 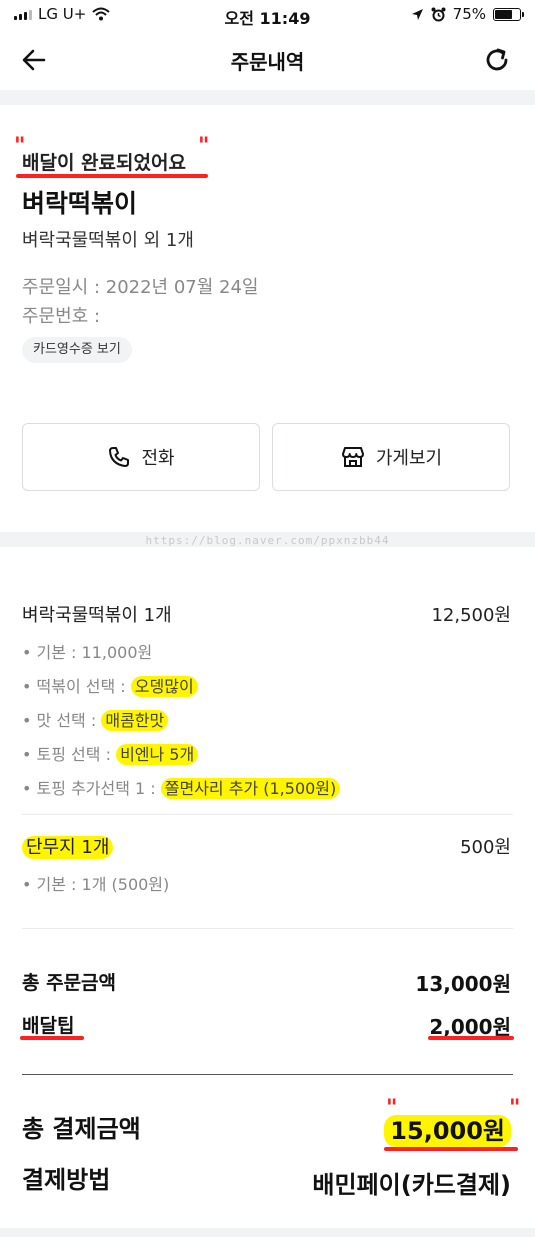 I want to click on delivery-status: 배달이 완료되었어요, so click(x=104, y=163).